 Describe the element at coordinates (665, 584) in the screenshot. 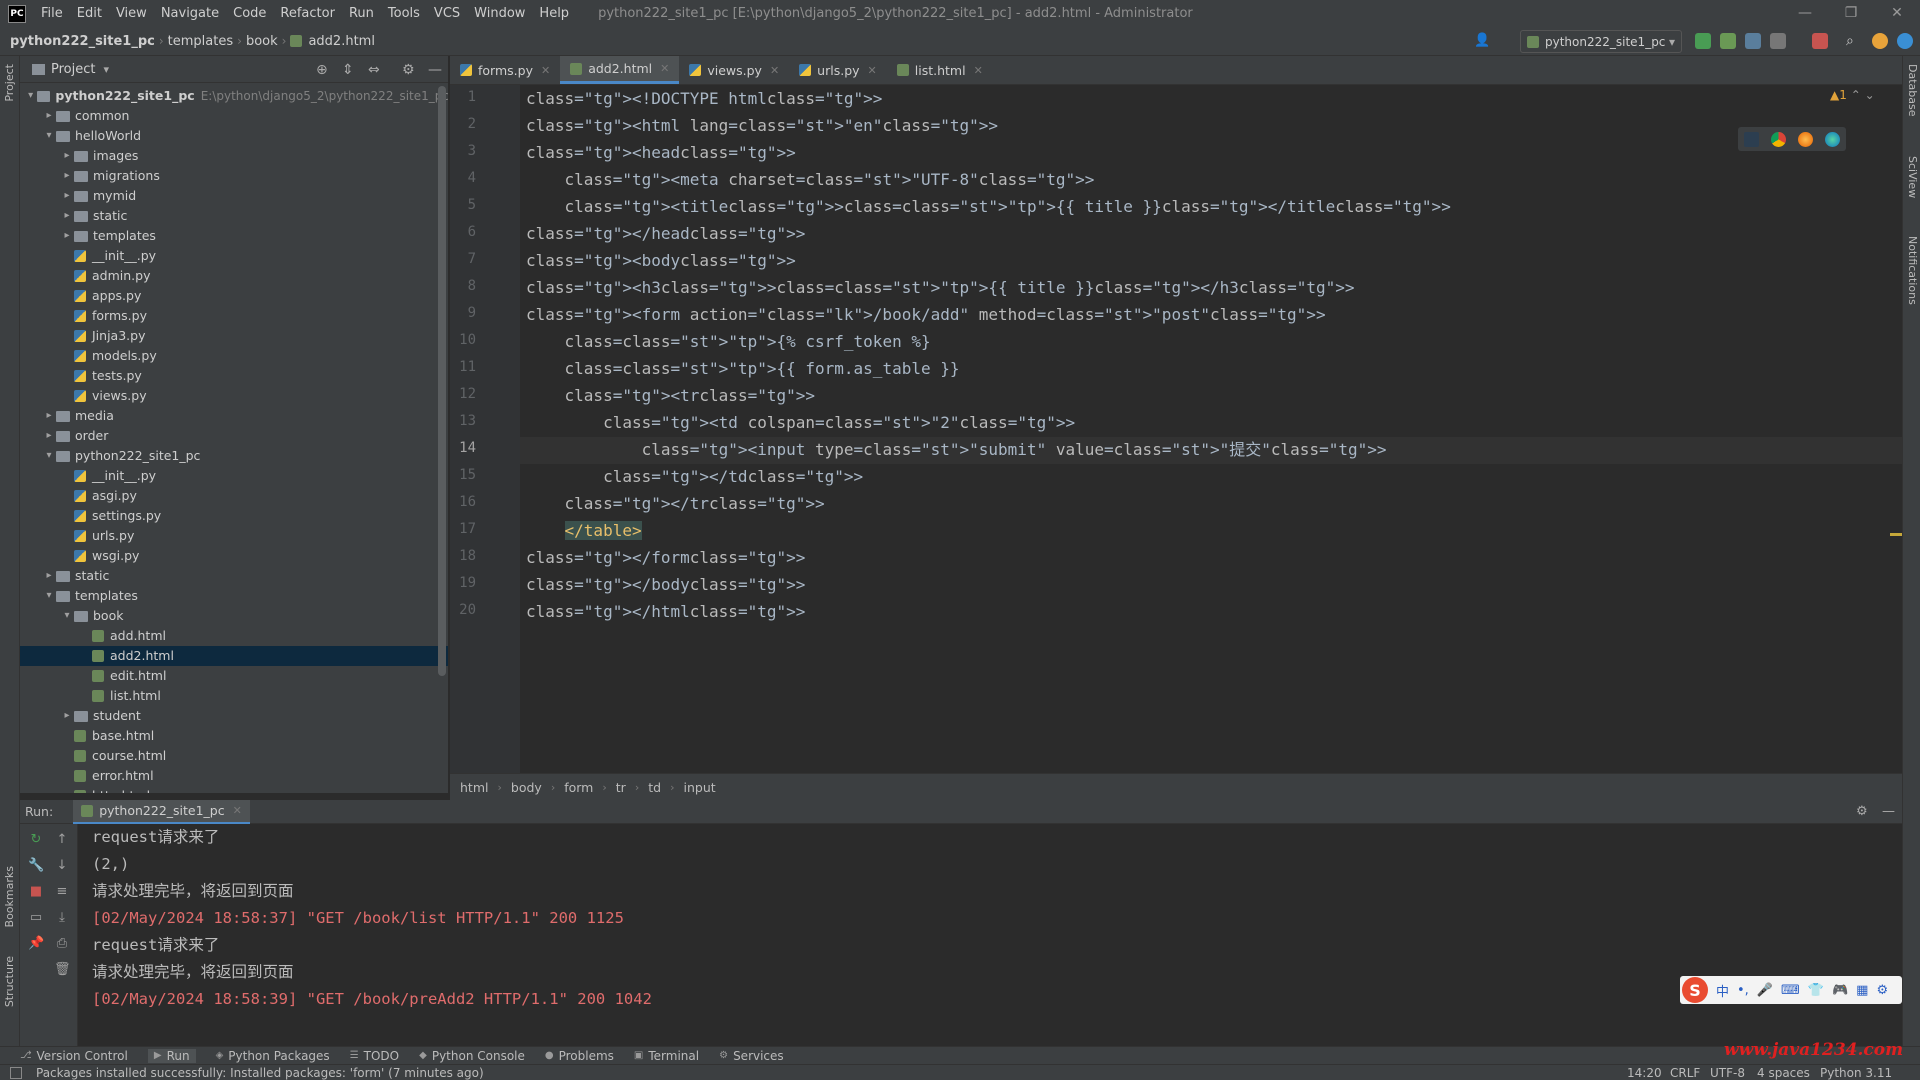

I see `code-line: class="tg"></bodyclass="tg">>` at that location.